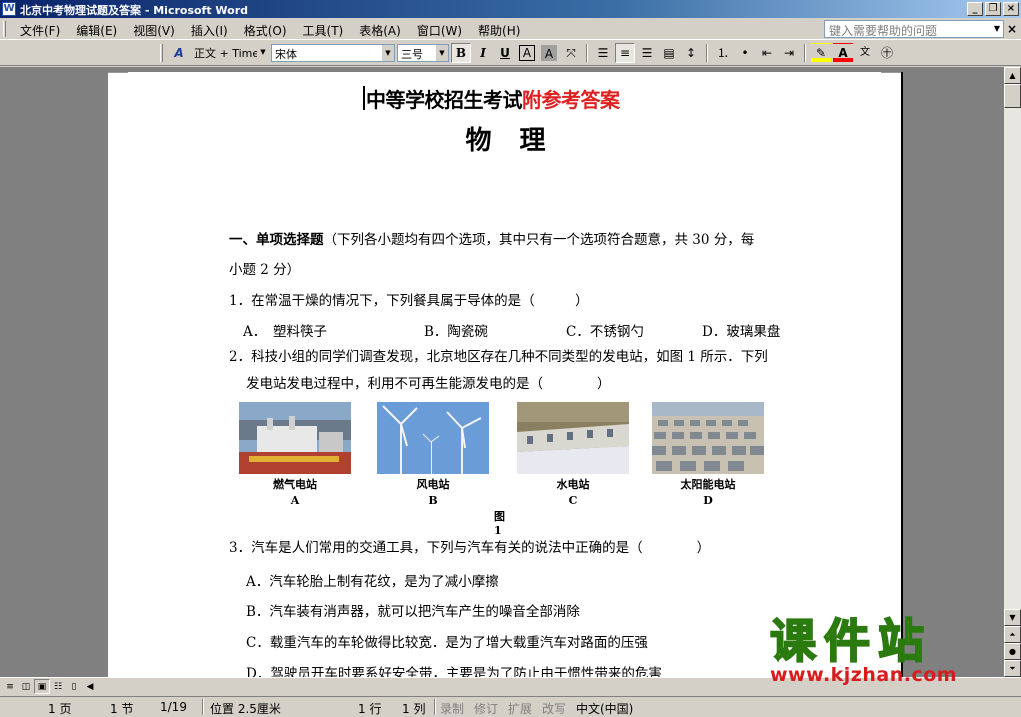 The image size is (1021, 717). What do you see at coordinates (573, 438) in the screenshot?
I see `hydro-power-plant-image` at bounding box center [573, 438].